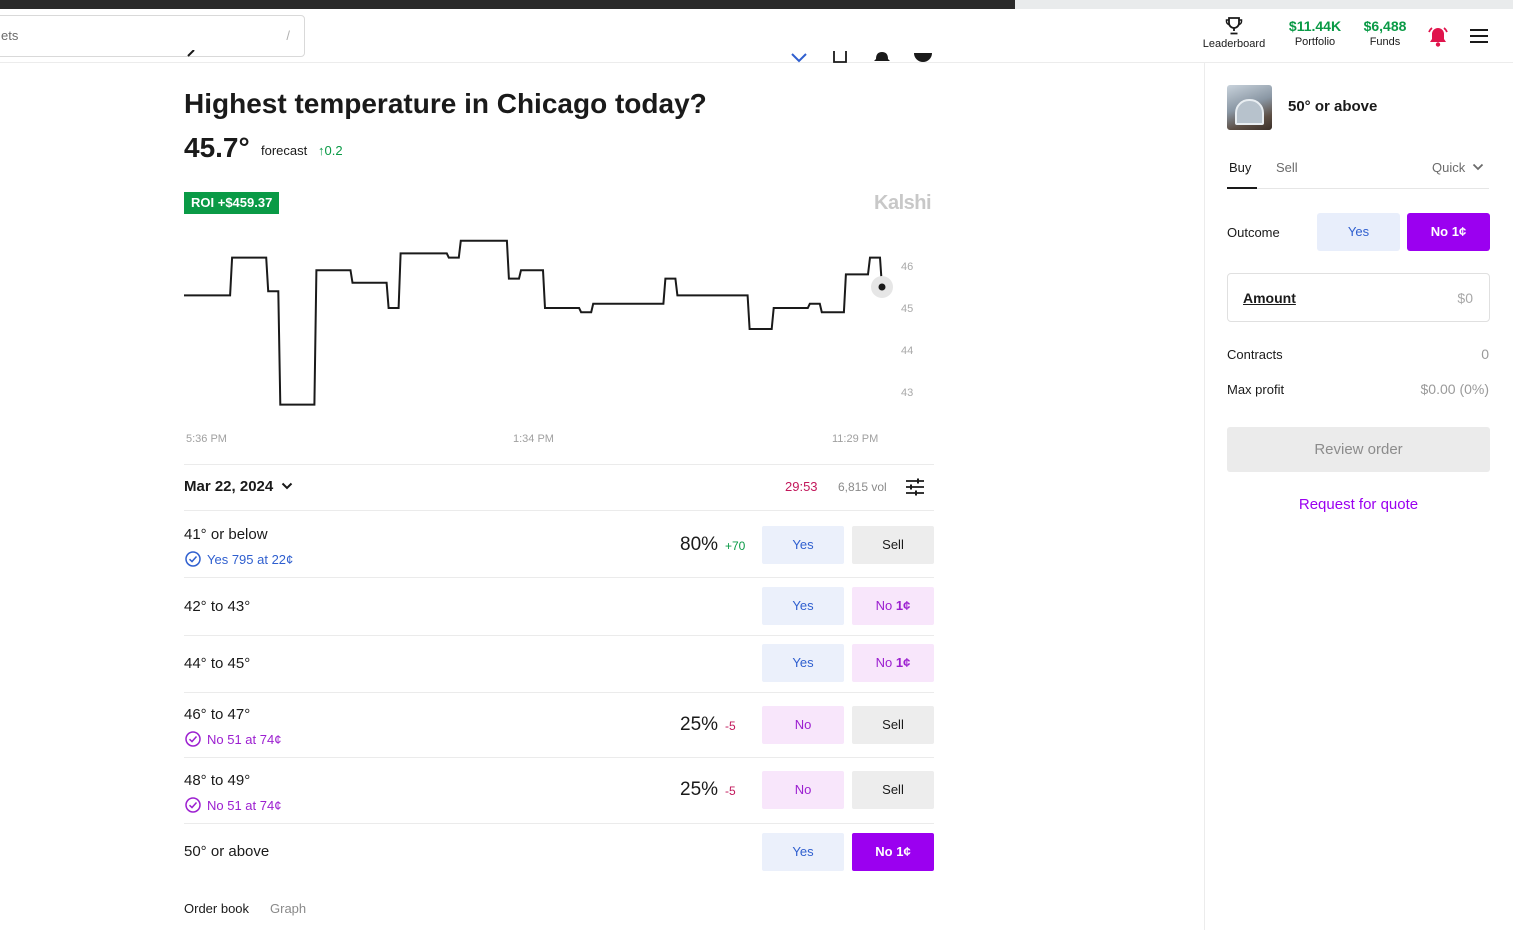 The image size is (1513, 930). I want to click on price-chart: 46 45 44 43, so click(559, 325).